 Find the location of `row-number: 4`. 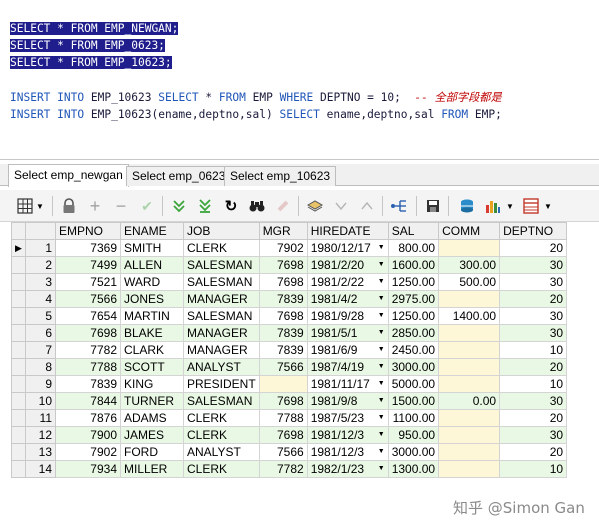

row-number: 4 is located at coordinates (40, 299).